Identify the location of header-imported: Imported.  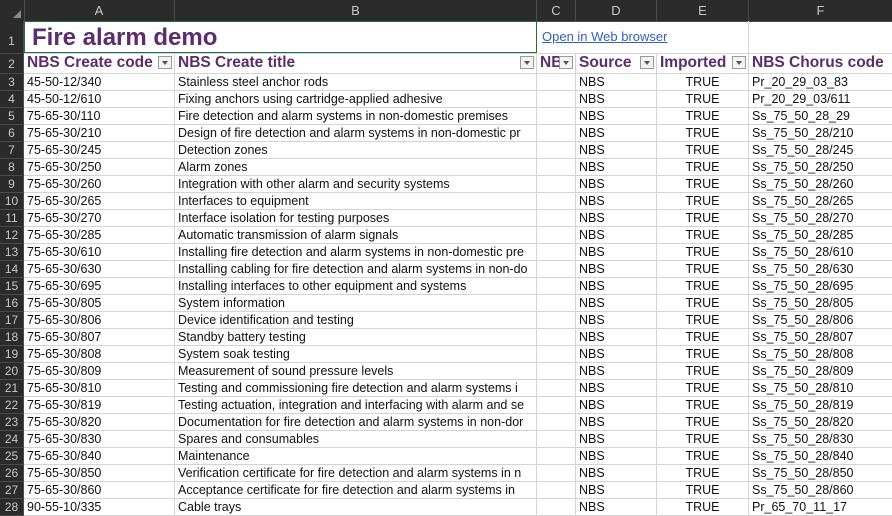
(703, 63).